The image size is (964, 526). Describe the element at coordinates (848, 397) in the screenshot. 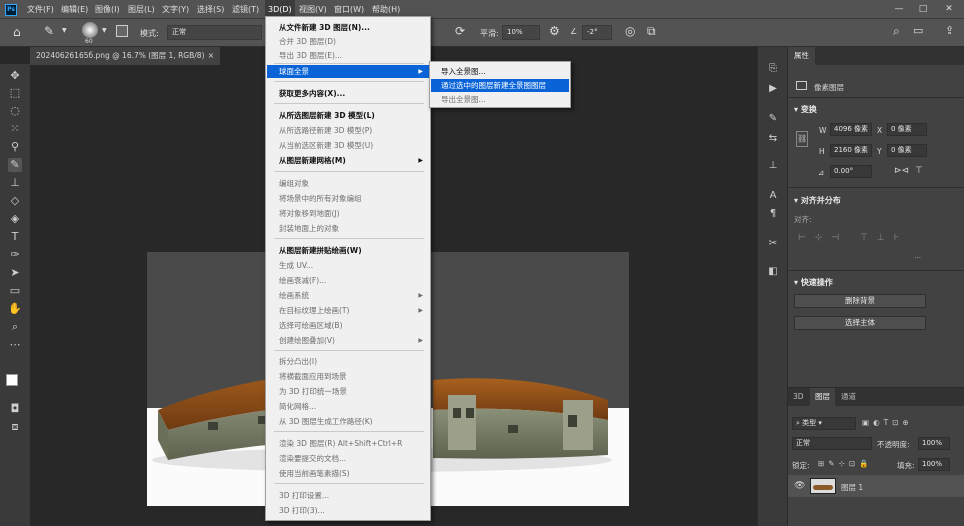

I see `tab-channels: 通道` at that location.